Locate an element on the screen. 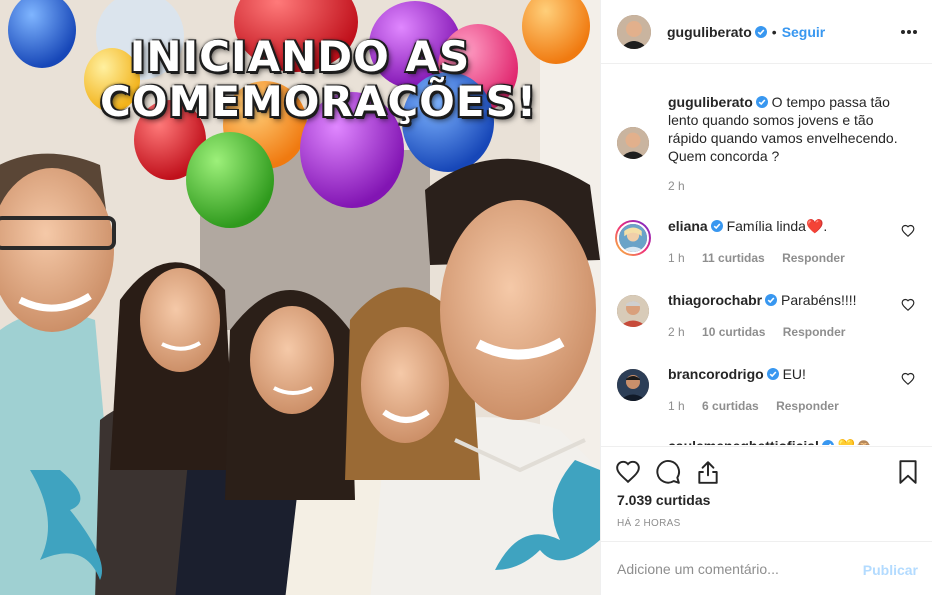 The height and width of the screenshot is (595, 932). caption-username: guguliberato is located at coordinates (710, 102).